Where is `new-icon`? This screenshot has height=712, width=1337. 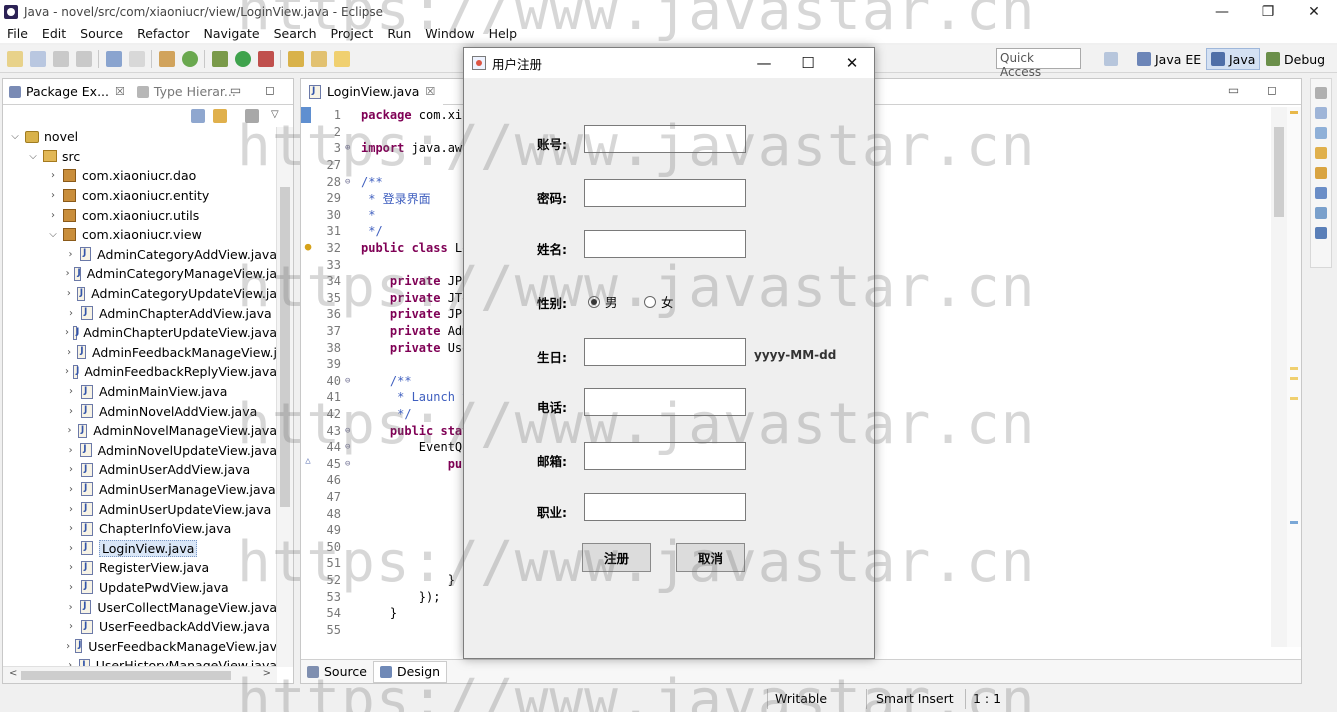
new-icon is located at coordinates (15, 58).